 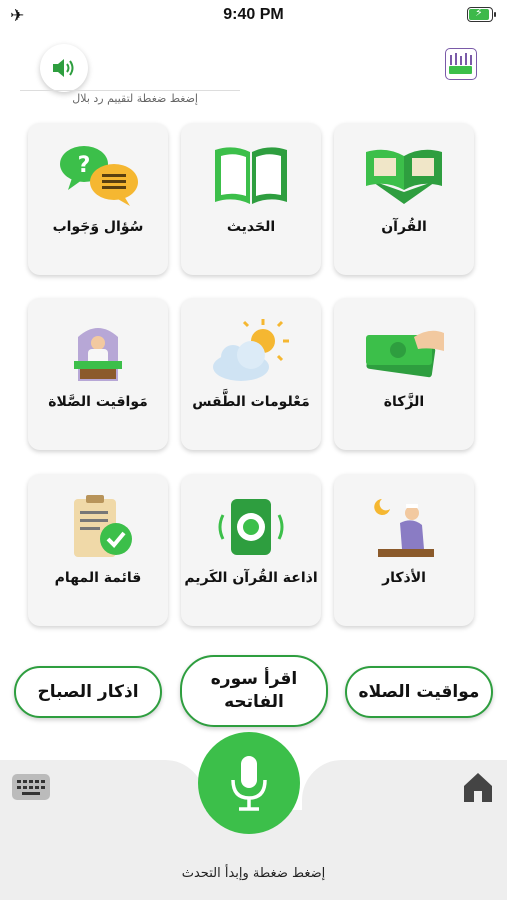 I want to click on tile-label: الأذكار, so click(x=404, y=578).